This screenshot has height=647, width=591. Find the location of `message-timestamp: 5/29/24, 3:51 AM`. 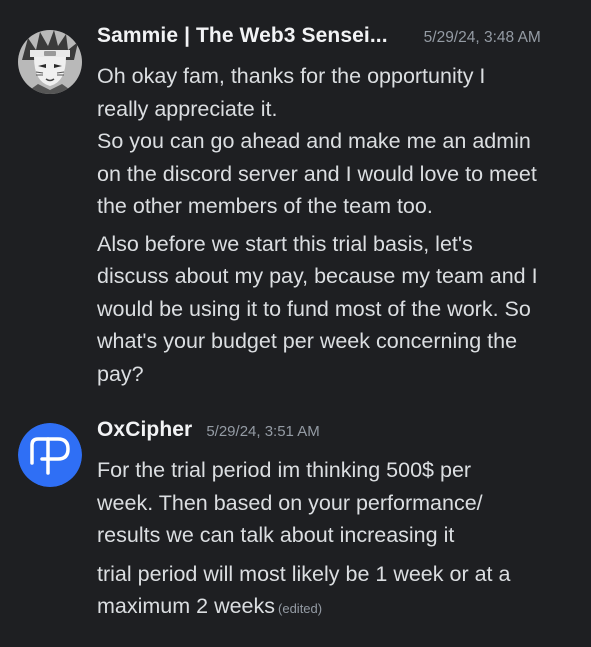

message-timestamp: 5/29/24, 3:51 AM is located at coordinates (263, 431).